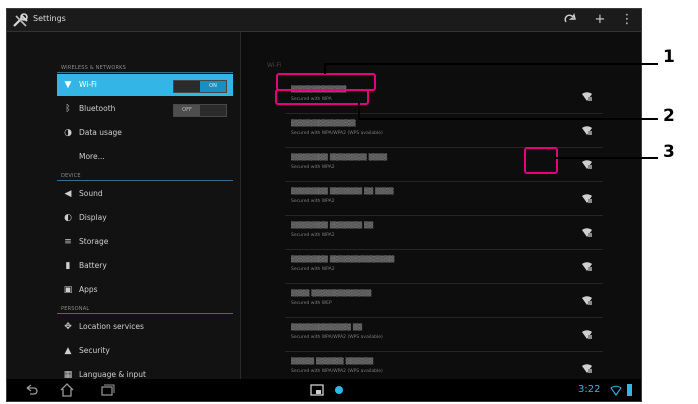 The image size is (698, 404). I want to click on sync-icon, so click(570, 20).